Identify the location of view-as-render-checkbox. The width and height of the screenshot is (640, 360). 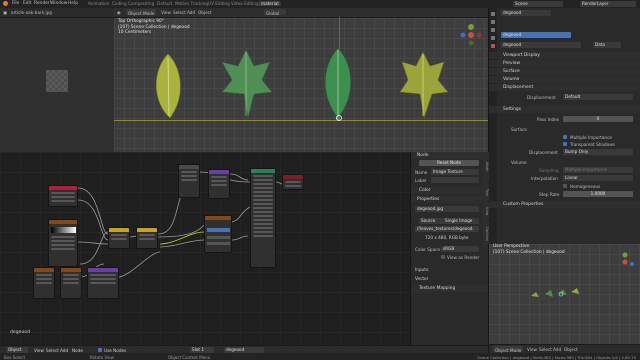
(443, 257).